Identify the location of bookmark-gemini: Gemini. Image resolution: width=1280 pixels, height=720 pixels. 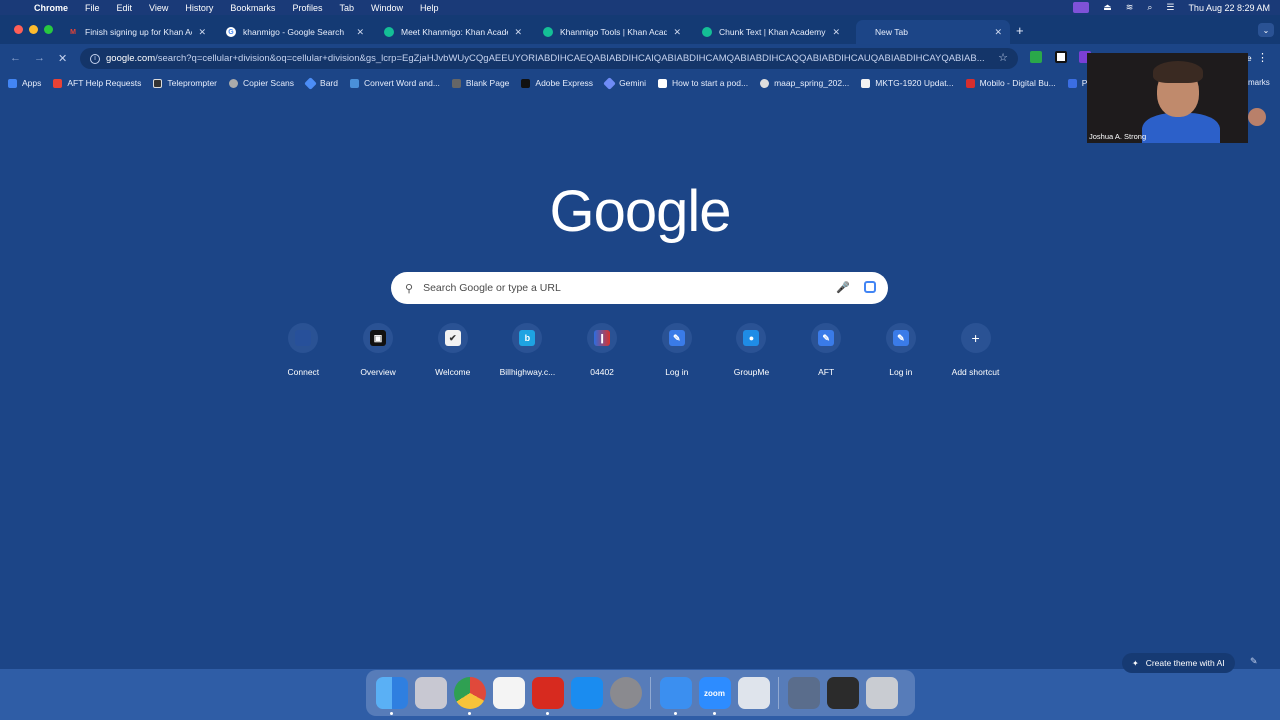
(624, 83).